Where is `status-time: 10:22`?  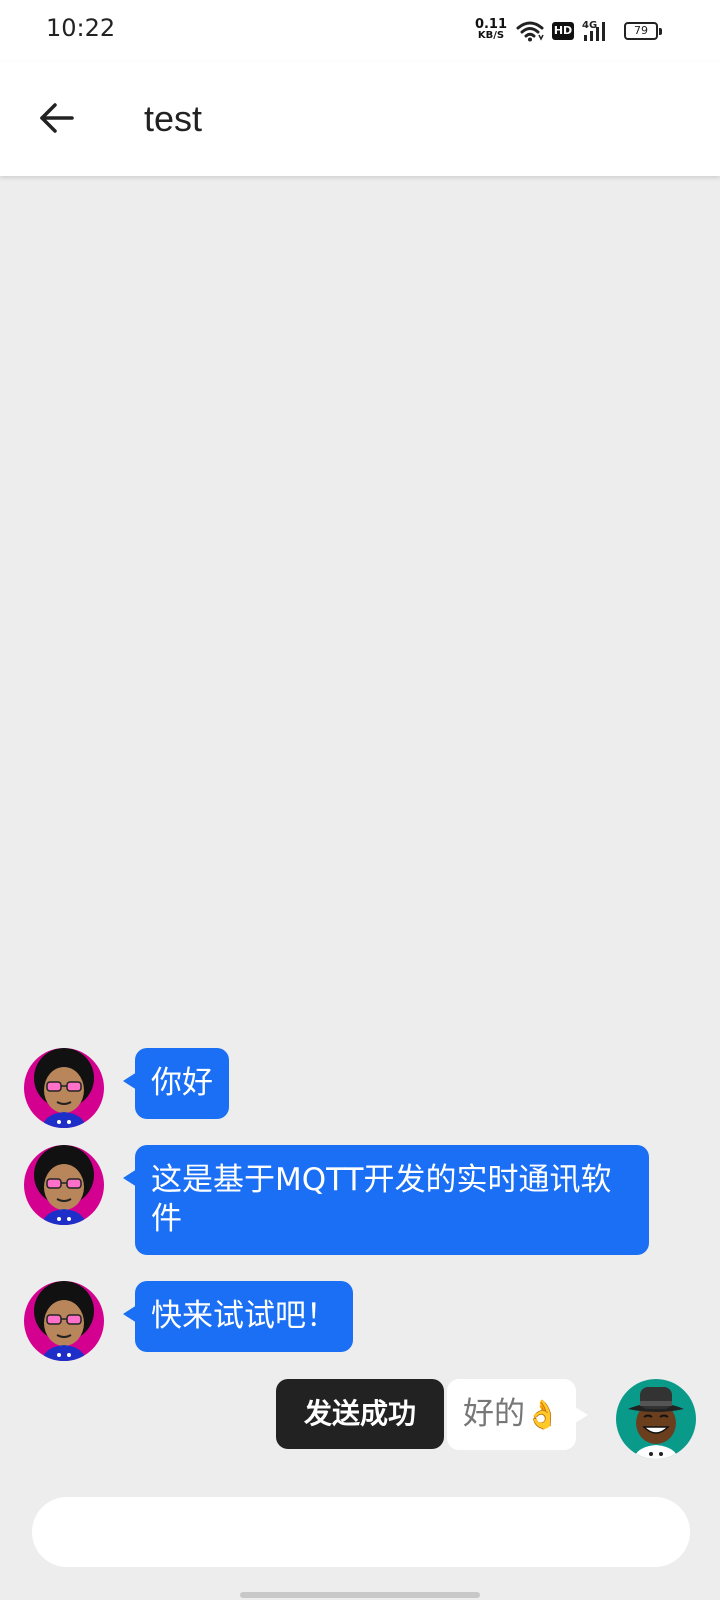
status-time: 10:22 is located at coordinates (81, 28).